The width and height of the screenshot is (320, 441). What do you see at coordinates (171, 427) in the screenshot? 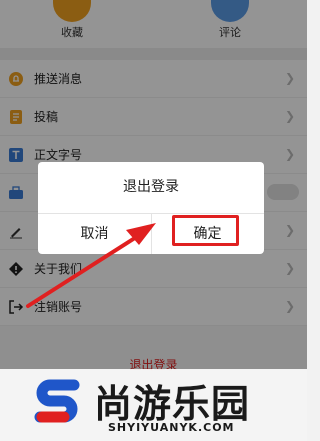
I see `watermark-domain: SHYIYUANYK.COM` at bounding box center [171, 427].